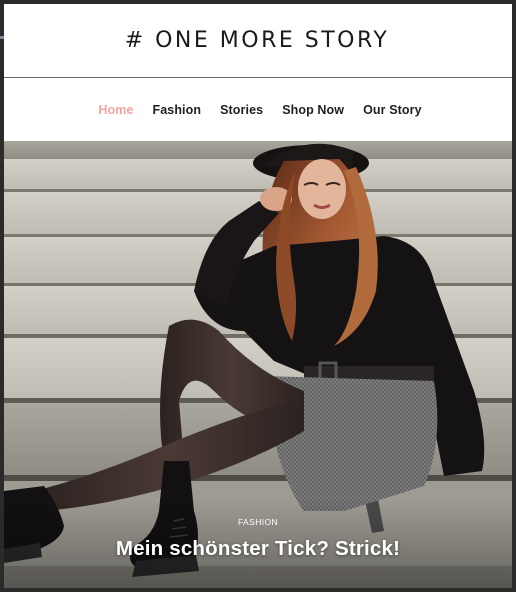  I want to click on main-navigation: Home Fashion Stories Shop Now Our Story, so click(258, 109).